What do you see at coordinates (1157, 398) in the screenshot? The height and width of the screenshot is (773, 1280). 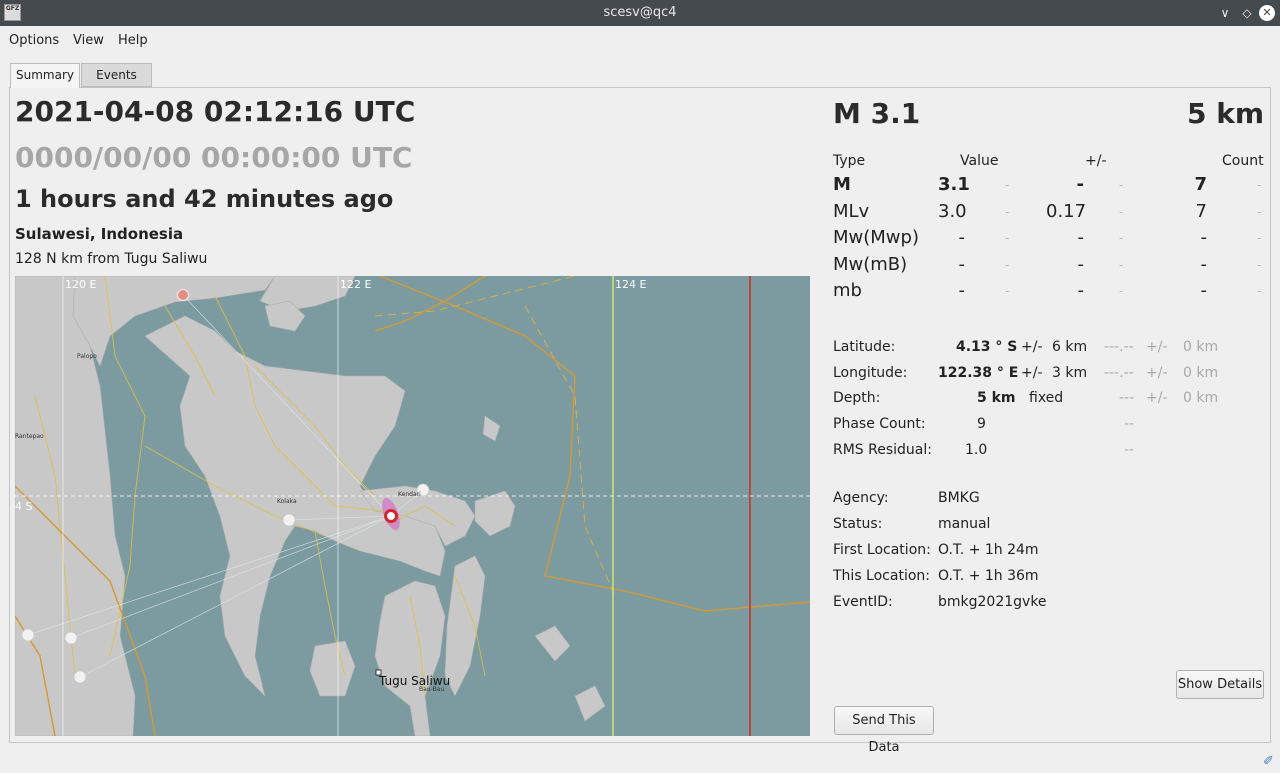 I see `depth-alt-pm: +/-` at bounding box center [1157, 398].